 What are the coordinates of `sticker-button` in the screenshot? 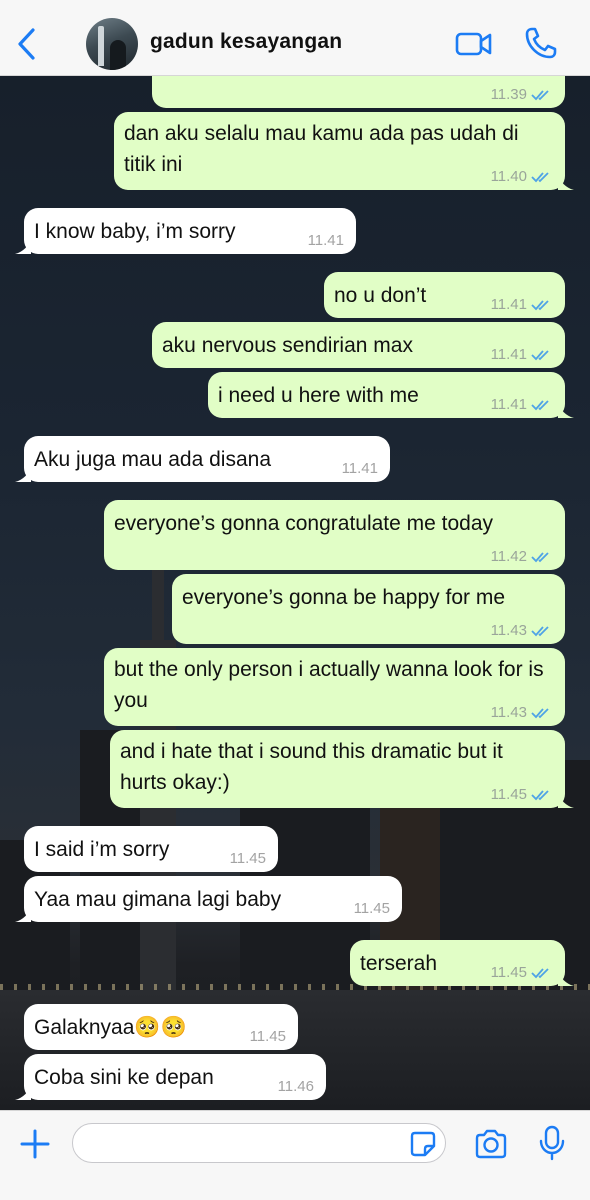 It's located at (423, 1144).